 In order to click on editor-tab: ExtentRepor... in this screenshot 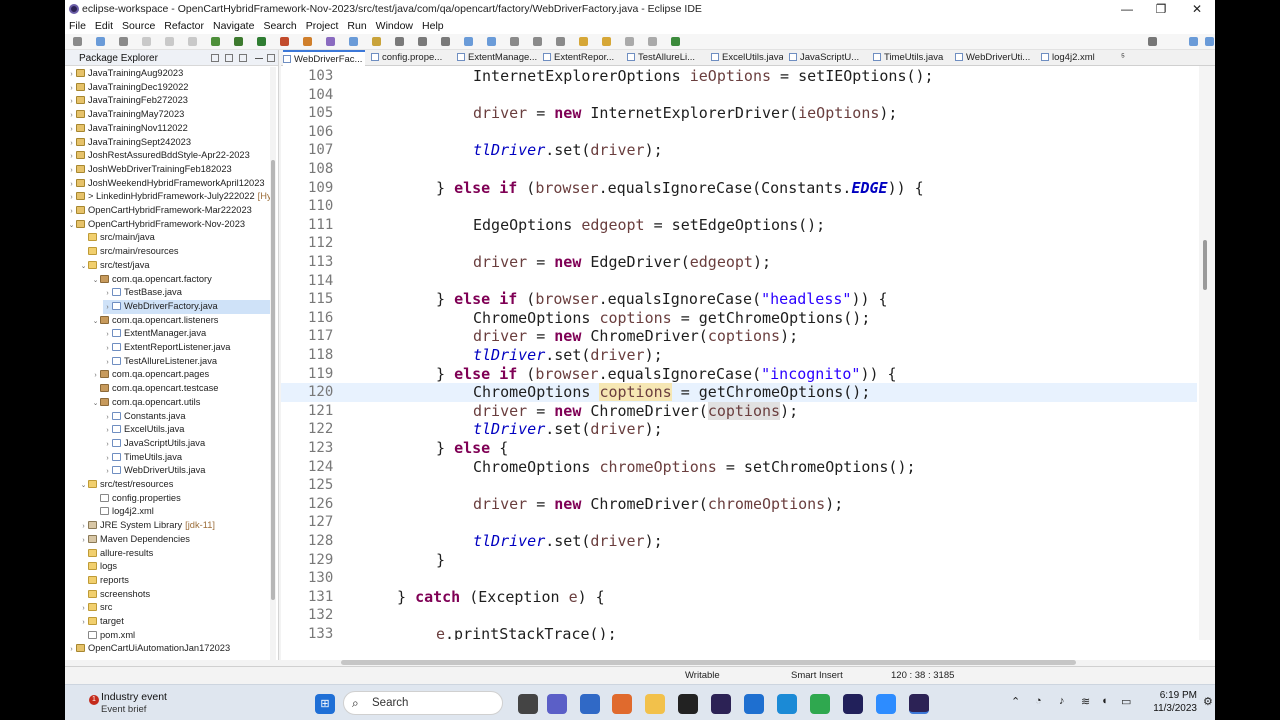, I will do `click(582, 58)`.